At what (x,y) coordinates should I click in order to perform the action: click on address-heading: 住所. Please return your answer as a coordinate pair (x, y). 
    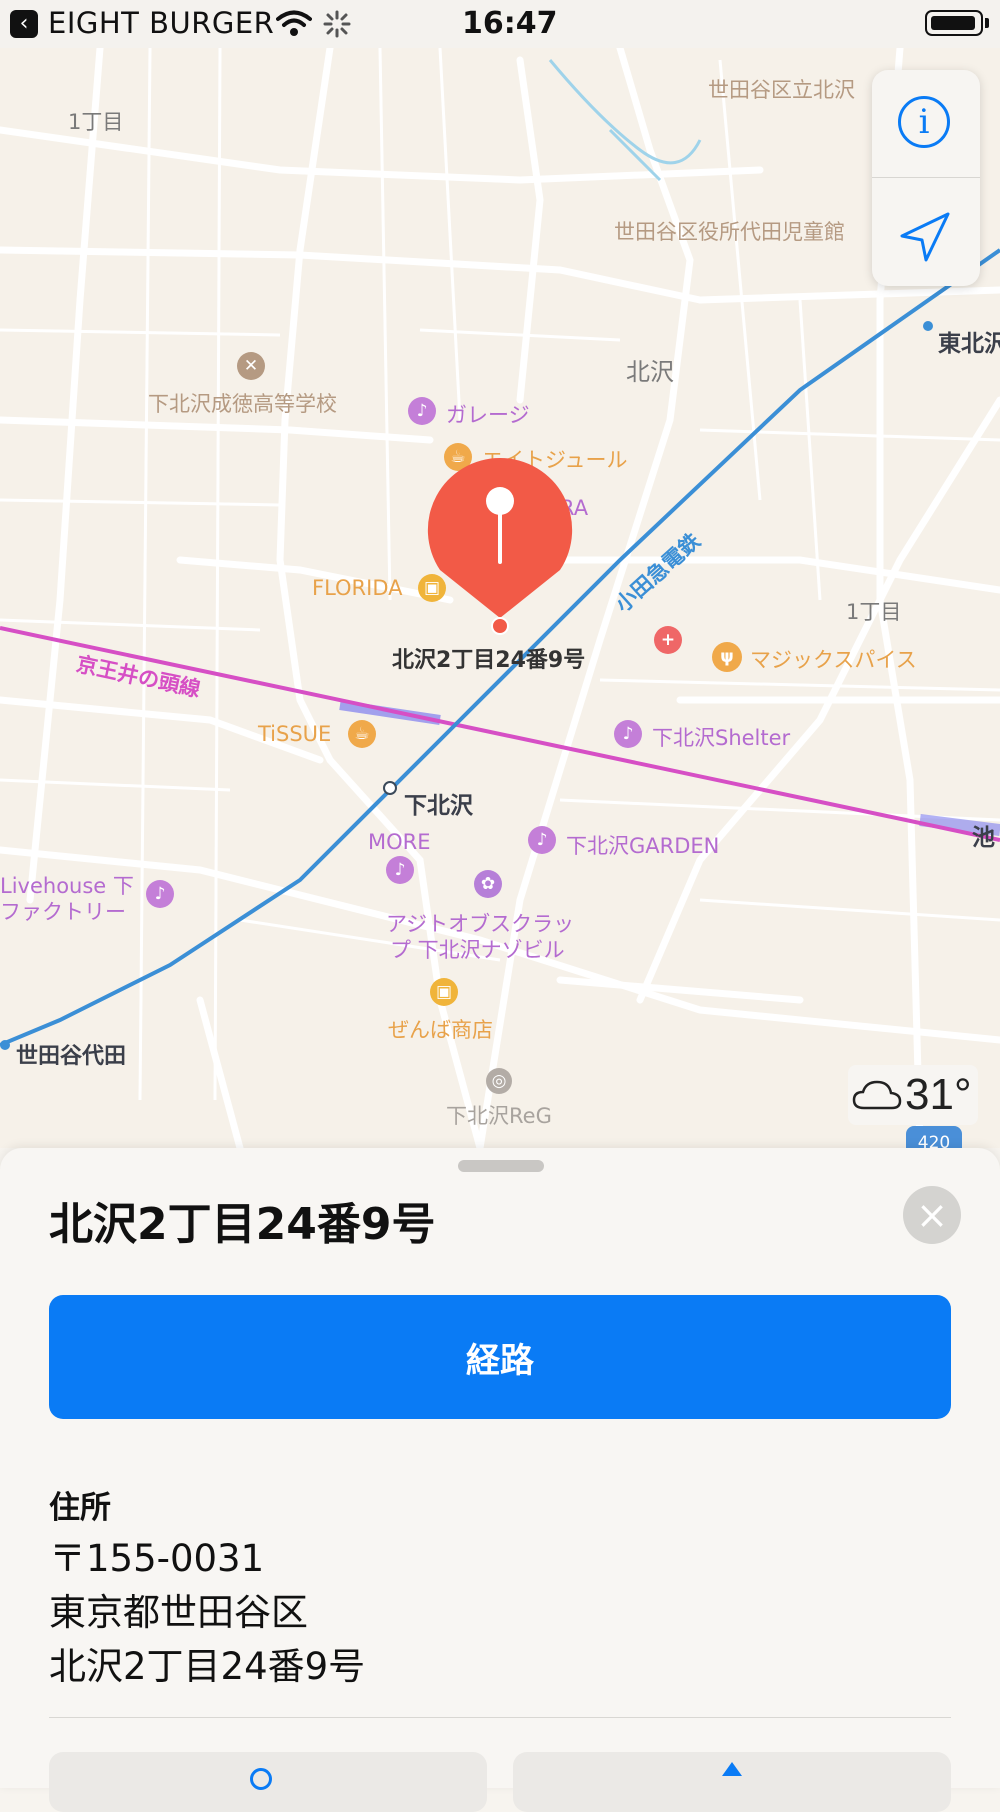
    Looking at the image, I should click on (80, 1508).